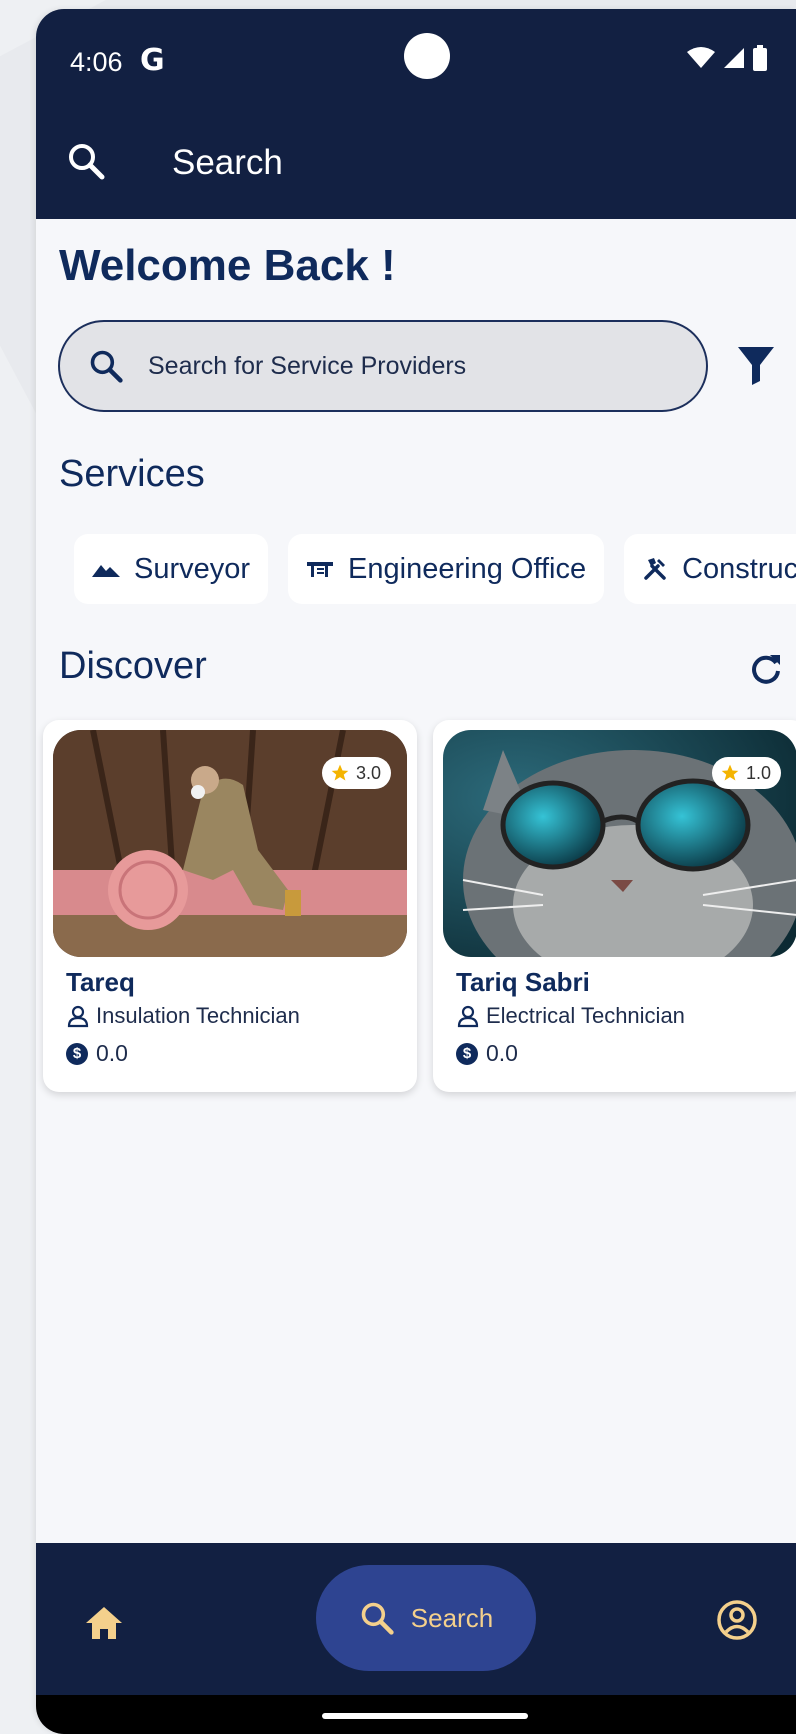  I want to click on search-input, so click(398, 366).